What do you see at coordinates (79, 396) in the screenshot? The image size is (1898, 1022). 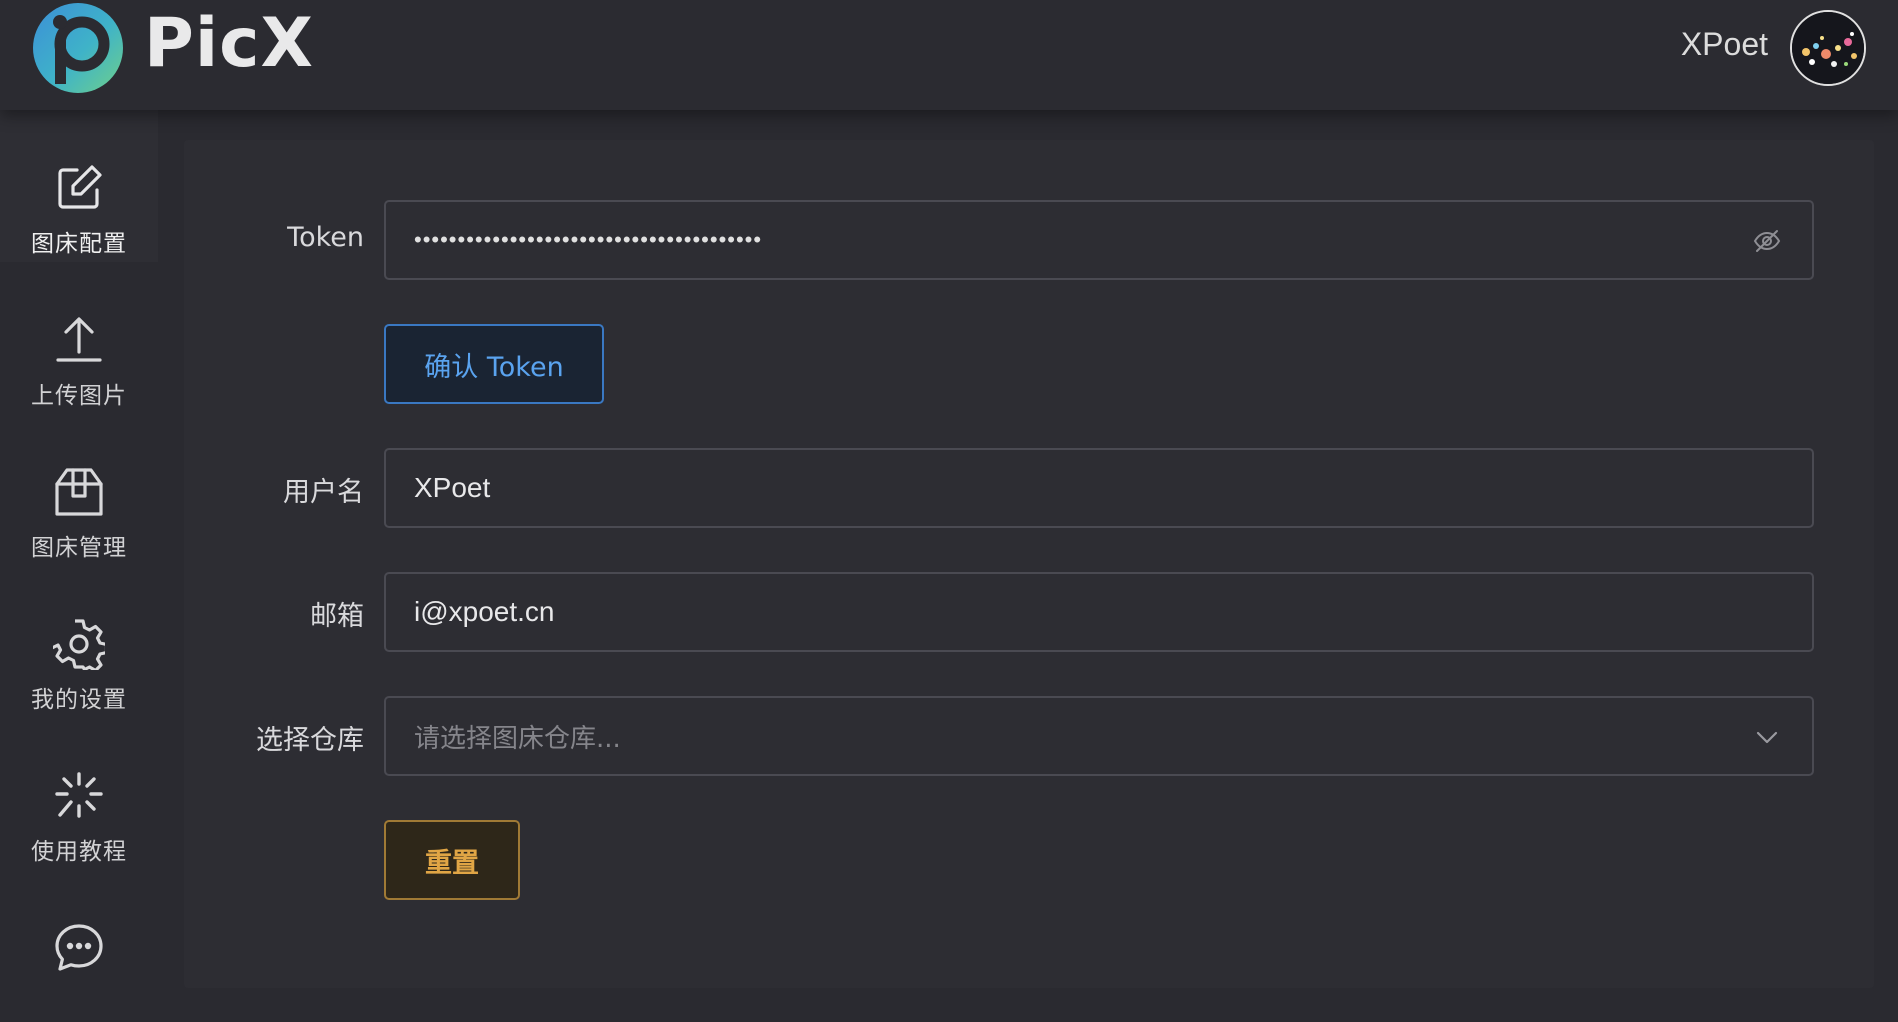 I see `sidebar-item-label: 上传图片` at bounding box center [79, 396].